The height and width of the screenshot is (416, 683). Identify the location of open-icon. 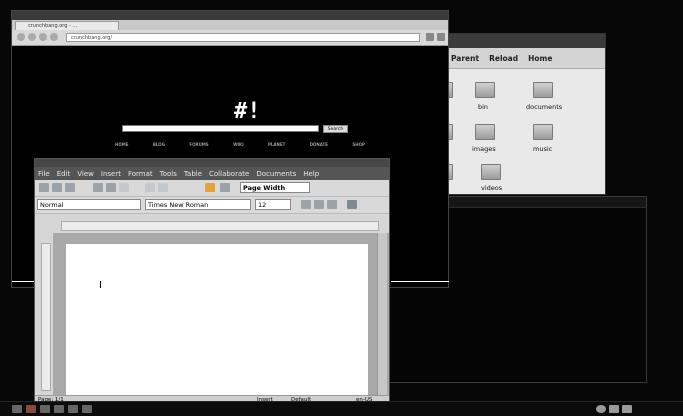
(57, 187).